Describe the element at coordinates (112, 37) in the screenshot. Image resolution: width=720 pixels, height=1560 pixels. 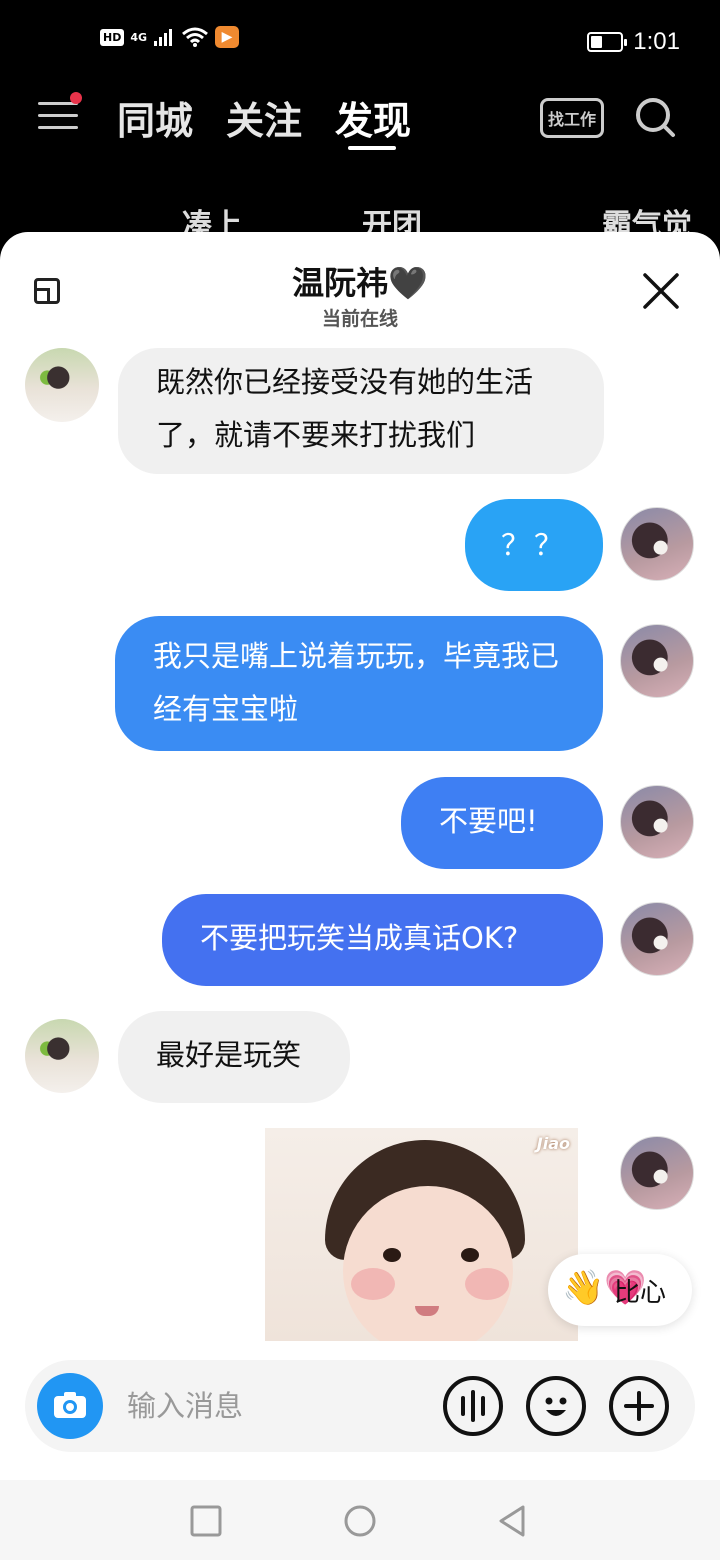
I see `hd-badge: HD` at that location.